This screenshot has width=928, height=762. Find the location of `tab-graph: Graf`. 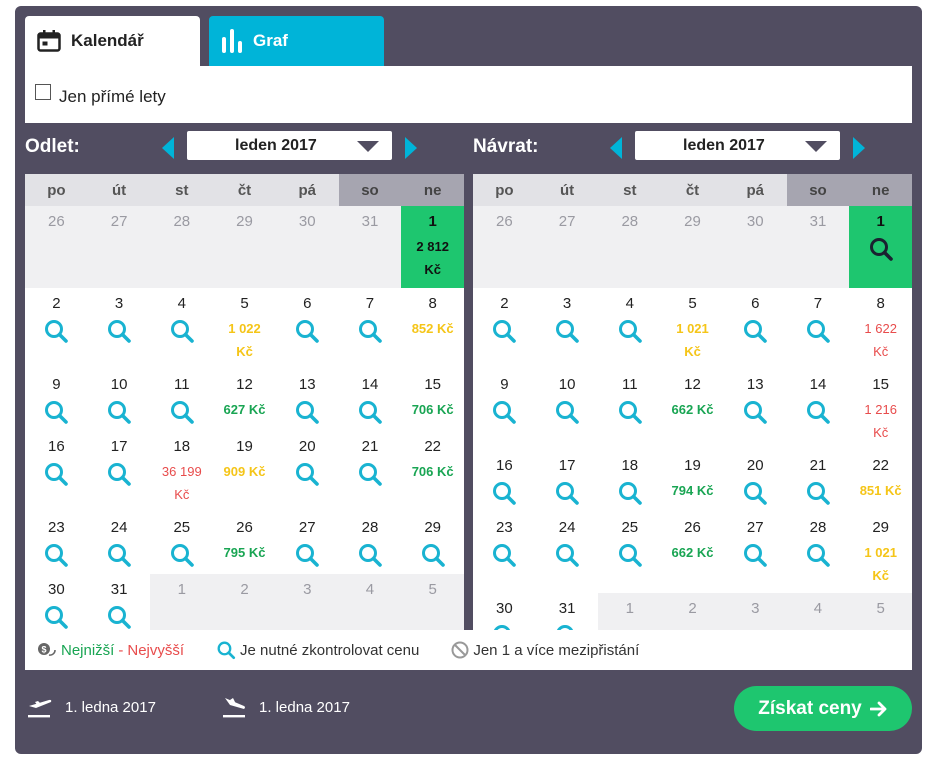

tab-graph: Graf is located at coordinates (296, 41).